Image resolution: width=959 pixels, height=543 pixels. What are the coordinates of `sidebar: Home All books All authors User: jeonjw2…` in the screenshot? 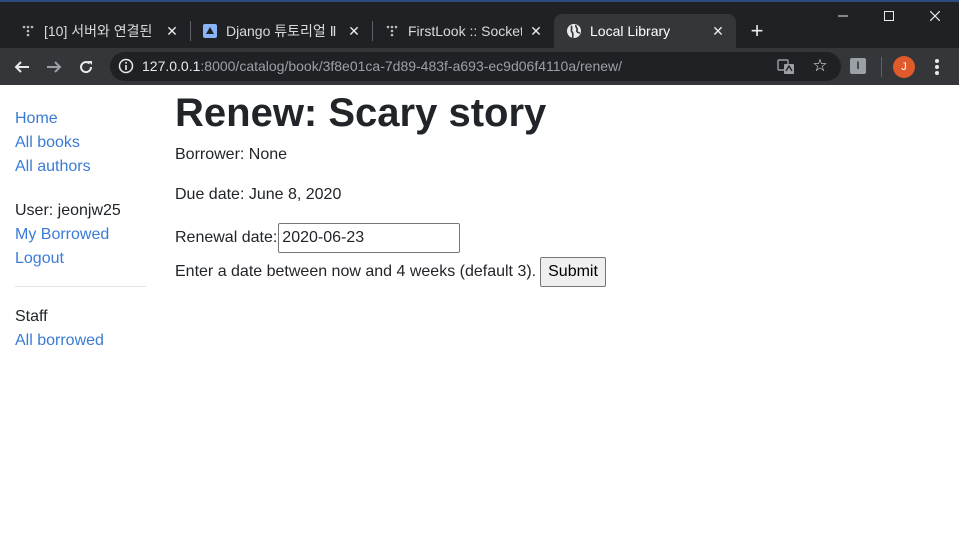 It's located at (80, 230).